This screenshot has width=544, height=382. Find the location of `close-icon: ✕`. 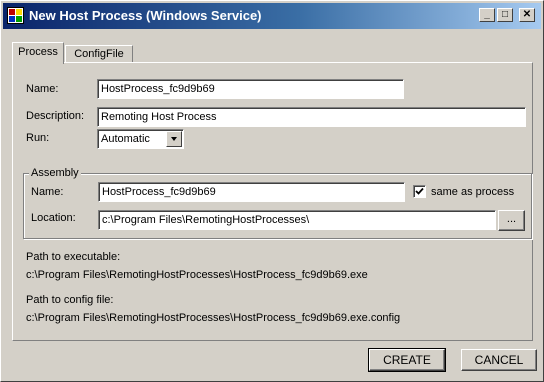

close-icon: ✕ is located at coordinates (527, 14).